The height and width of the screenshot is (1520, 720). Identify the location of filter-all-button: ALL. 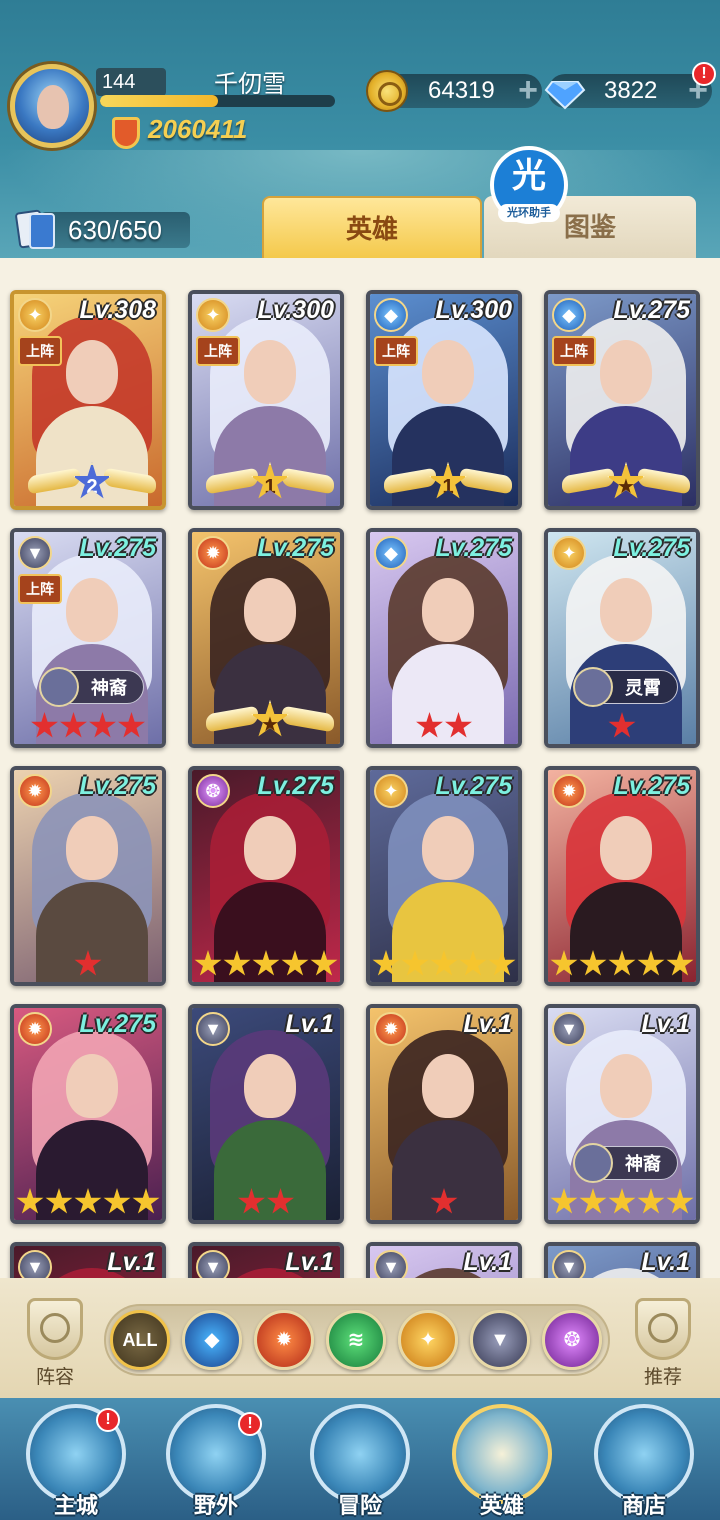
(140, 1340).